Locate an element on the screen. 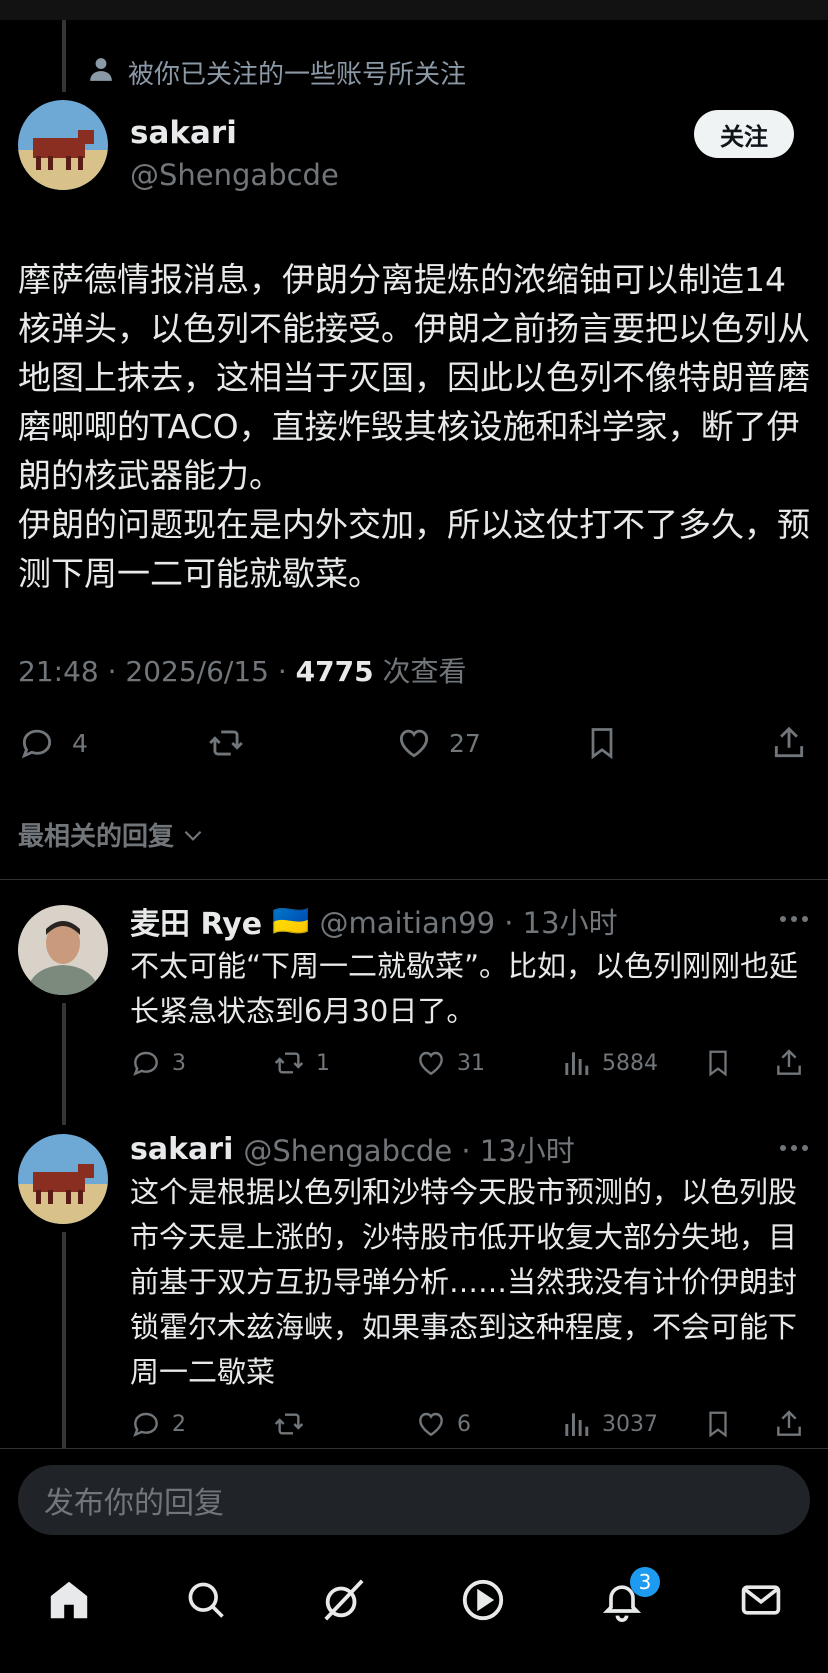 This screenshot has width=828, height=1673. messages-icon is located at coordinates (761, 1600).